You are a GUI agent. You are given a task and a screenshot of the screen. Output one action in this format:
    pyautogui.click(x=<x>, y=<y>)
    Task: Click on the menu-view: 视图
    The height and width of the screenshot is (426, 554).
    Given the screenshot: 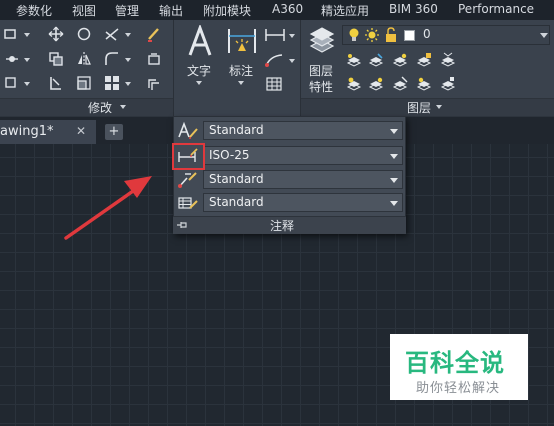 What is the action you would take?
    pyautogui.click(x=84, y=10)
    